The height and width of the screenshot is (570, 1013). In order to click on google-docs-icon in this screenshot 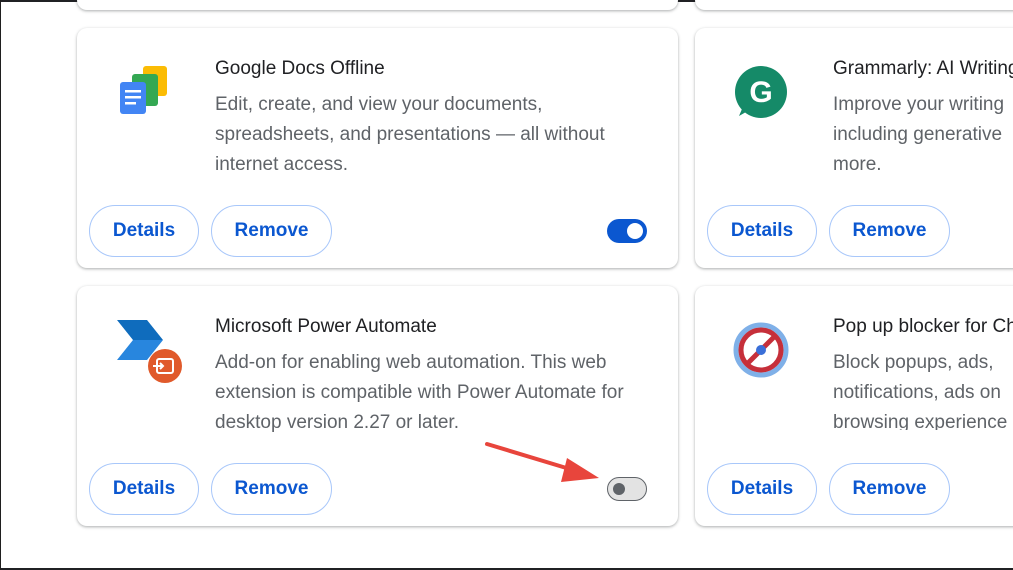, I will do `click(142, 91)`.